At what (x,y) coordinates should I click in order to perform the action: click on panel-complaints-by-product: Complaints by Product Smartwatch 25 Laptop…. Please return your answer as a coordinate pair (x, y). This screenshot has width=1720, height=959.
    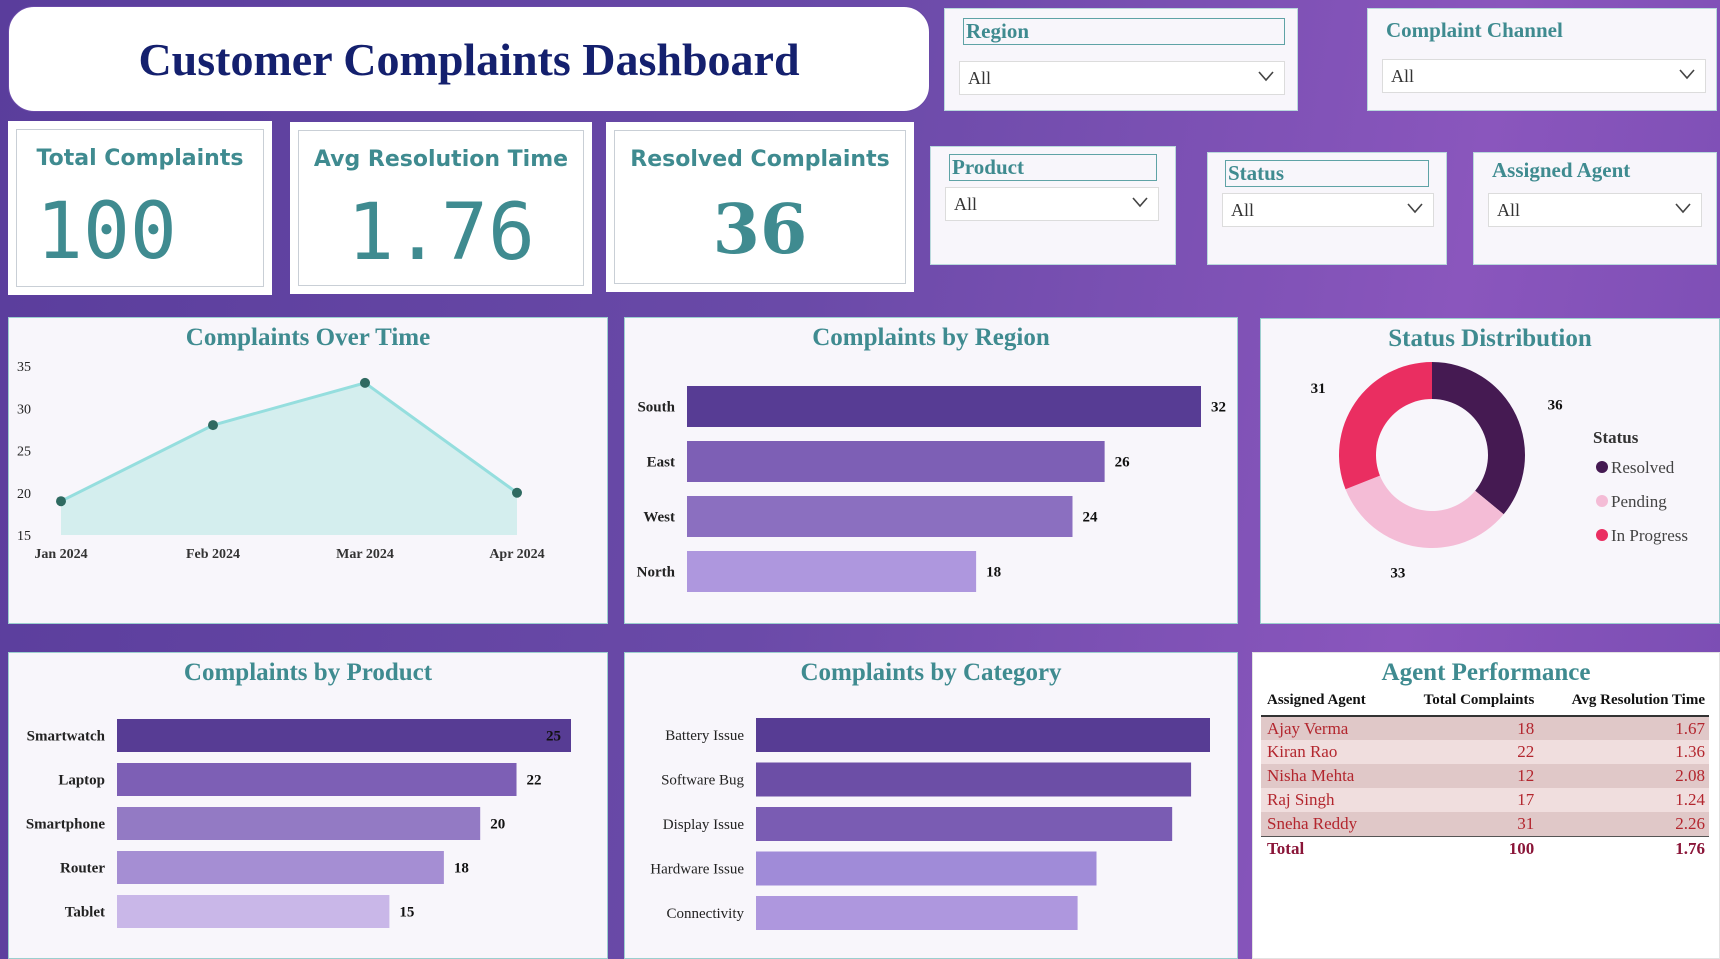
    Looking at the image, I should click on (308, 805).